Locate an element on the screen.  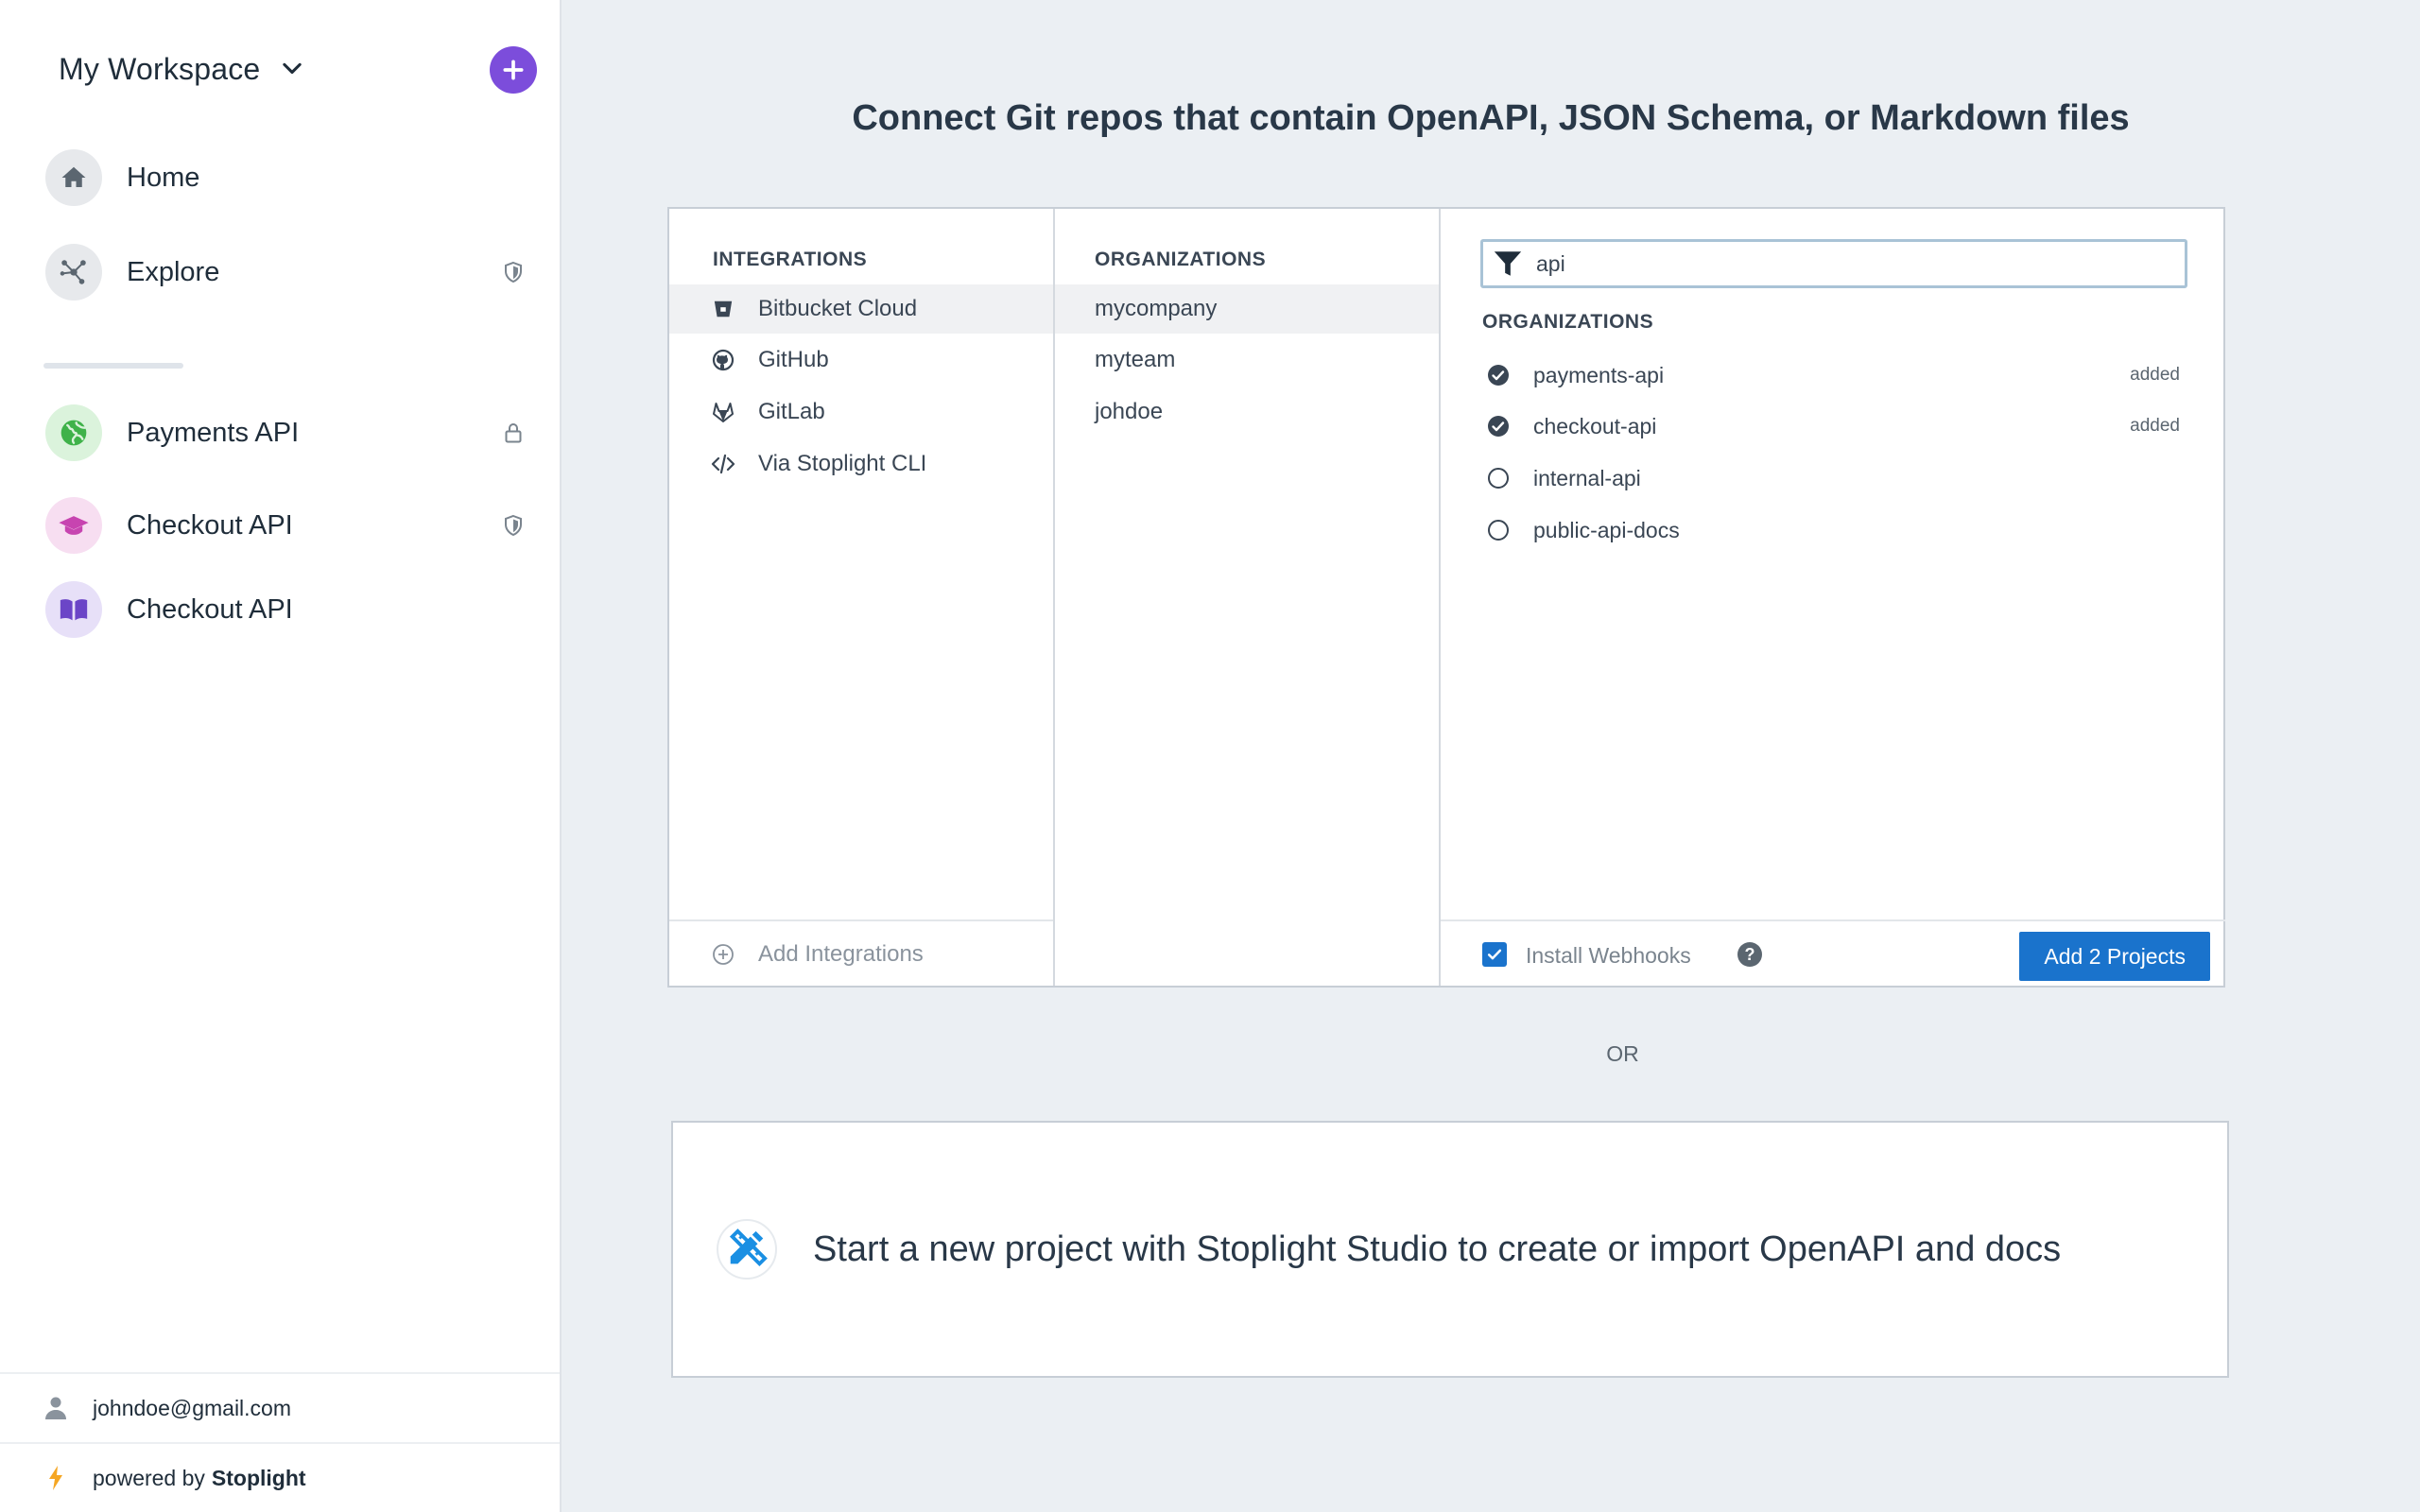
workspace-title: My Workspace is located at coordinates (160, 68).